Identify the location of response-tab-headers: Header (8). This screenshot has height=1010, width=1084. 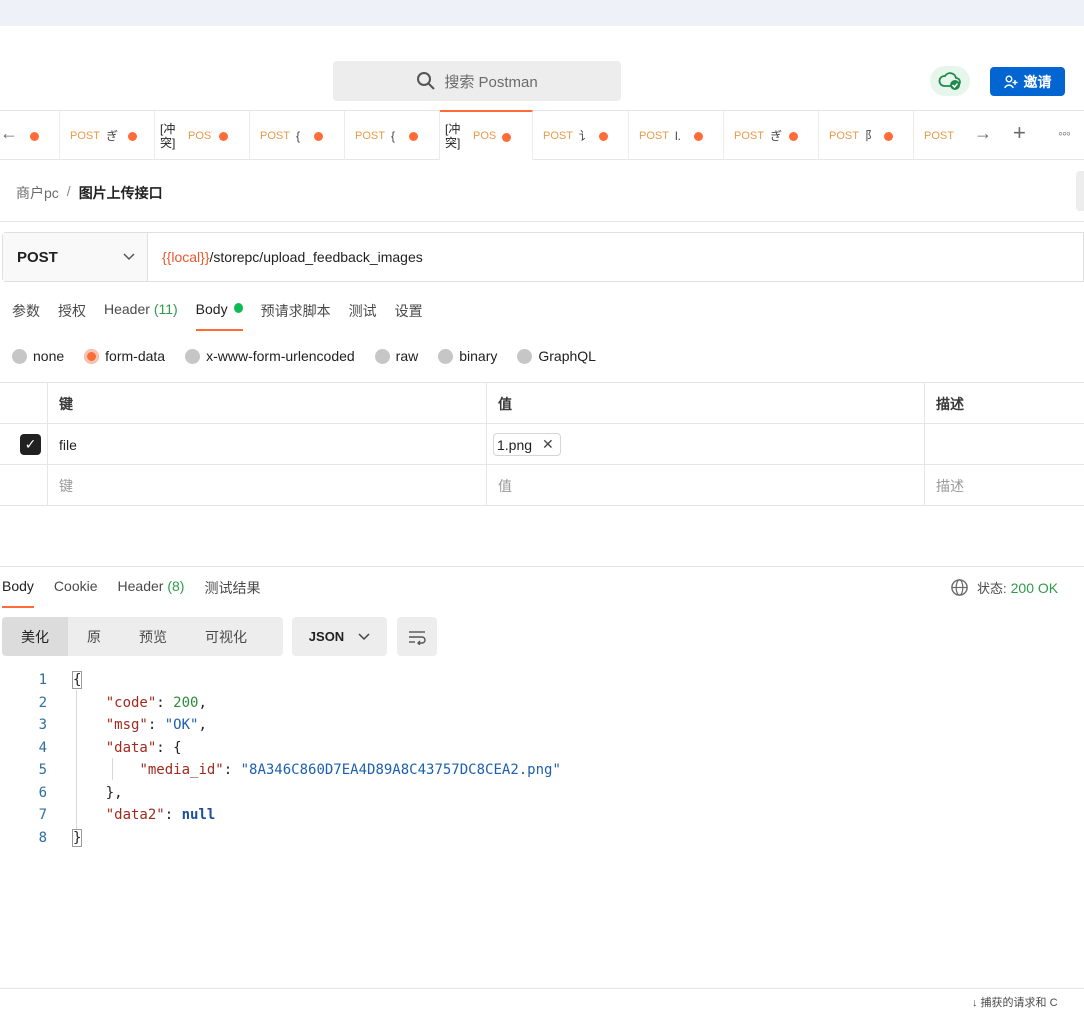
(151, 593).